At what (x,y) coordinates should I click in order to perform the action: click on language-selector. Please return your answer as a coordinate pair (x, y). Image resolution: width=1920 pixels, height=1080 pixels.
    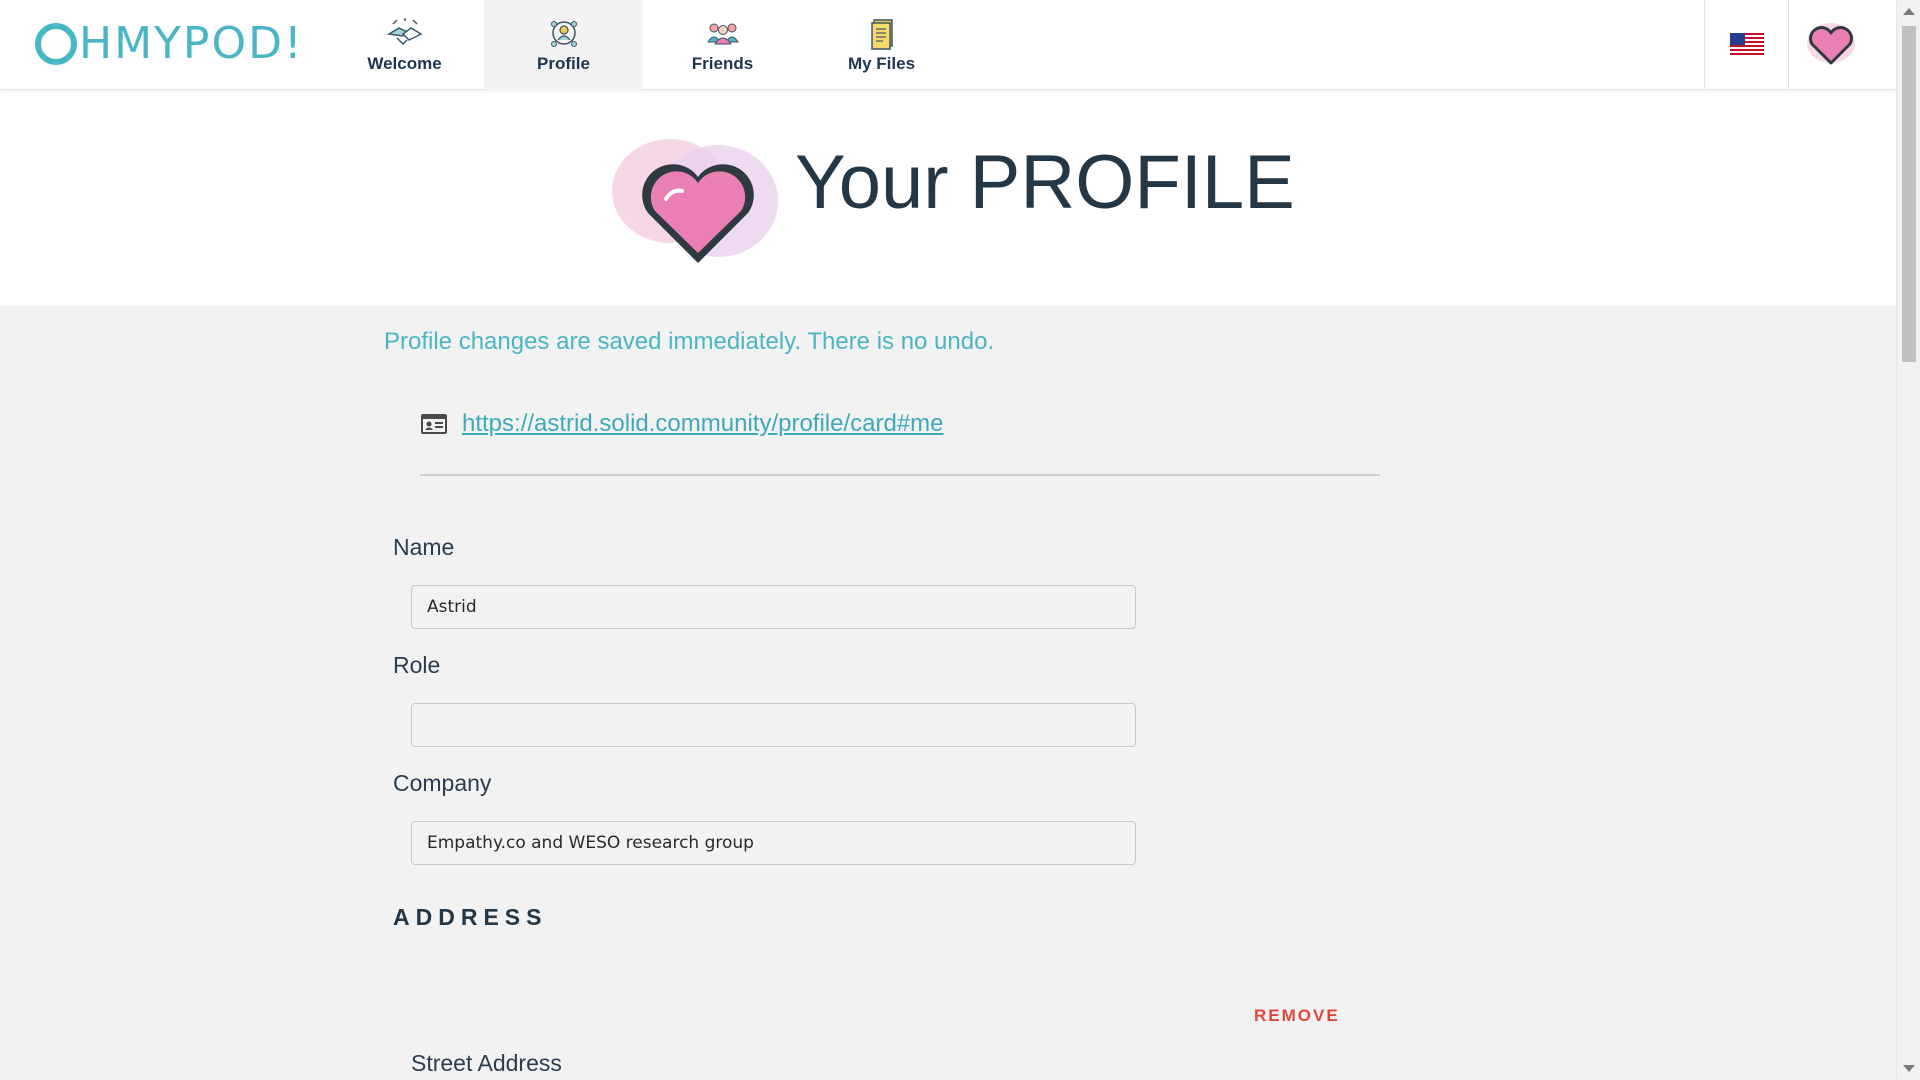
    Looking at the image, I should click on (1746, 45).